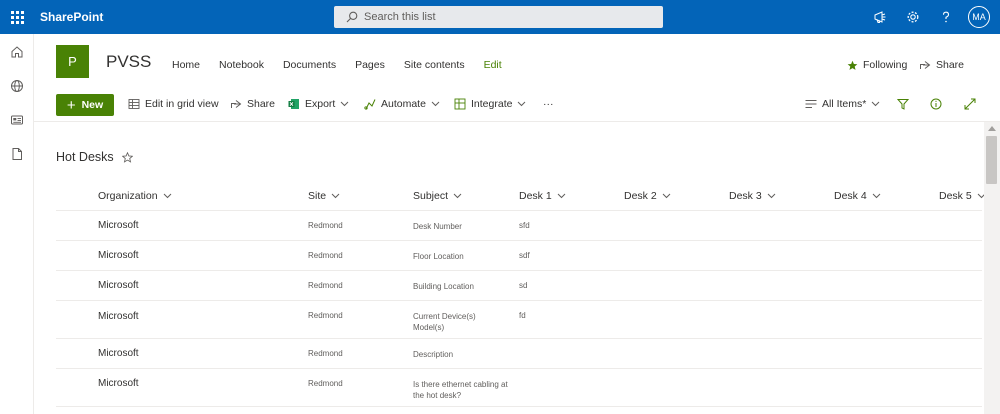 The width and height of the screenshot is (1000, 414). Describe the element at coordinates (17, 17) in the screenshot. I see `app-launcher-icon` at that location.